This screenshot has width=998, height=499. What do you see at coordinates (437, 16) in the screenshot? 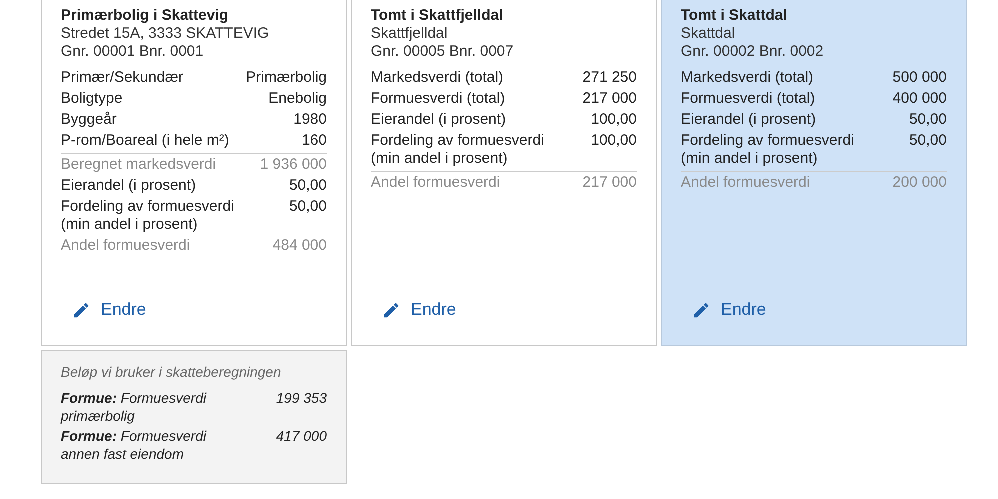
I see `property-title: Tomt i Skattfjelldal` at bounding box center [437, 16].